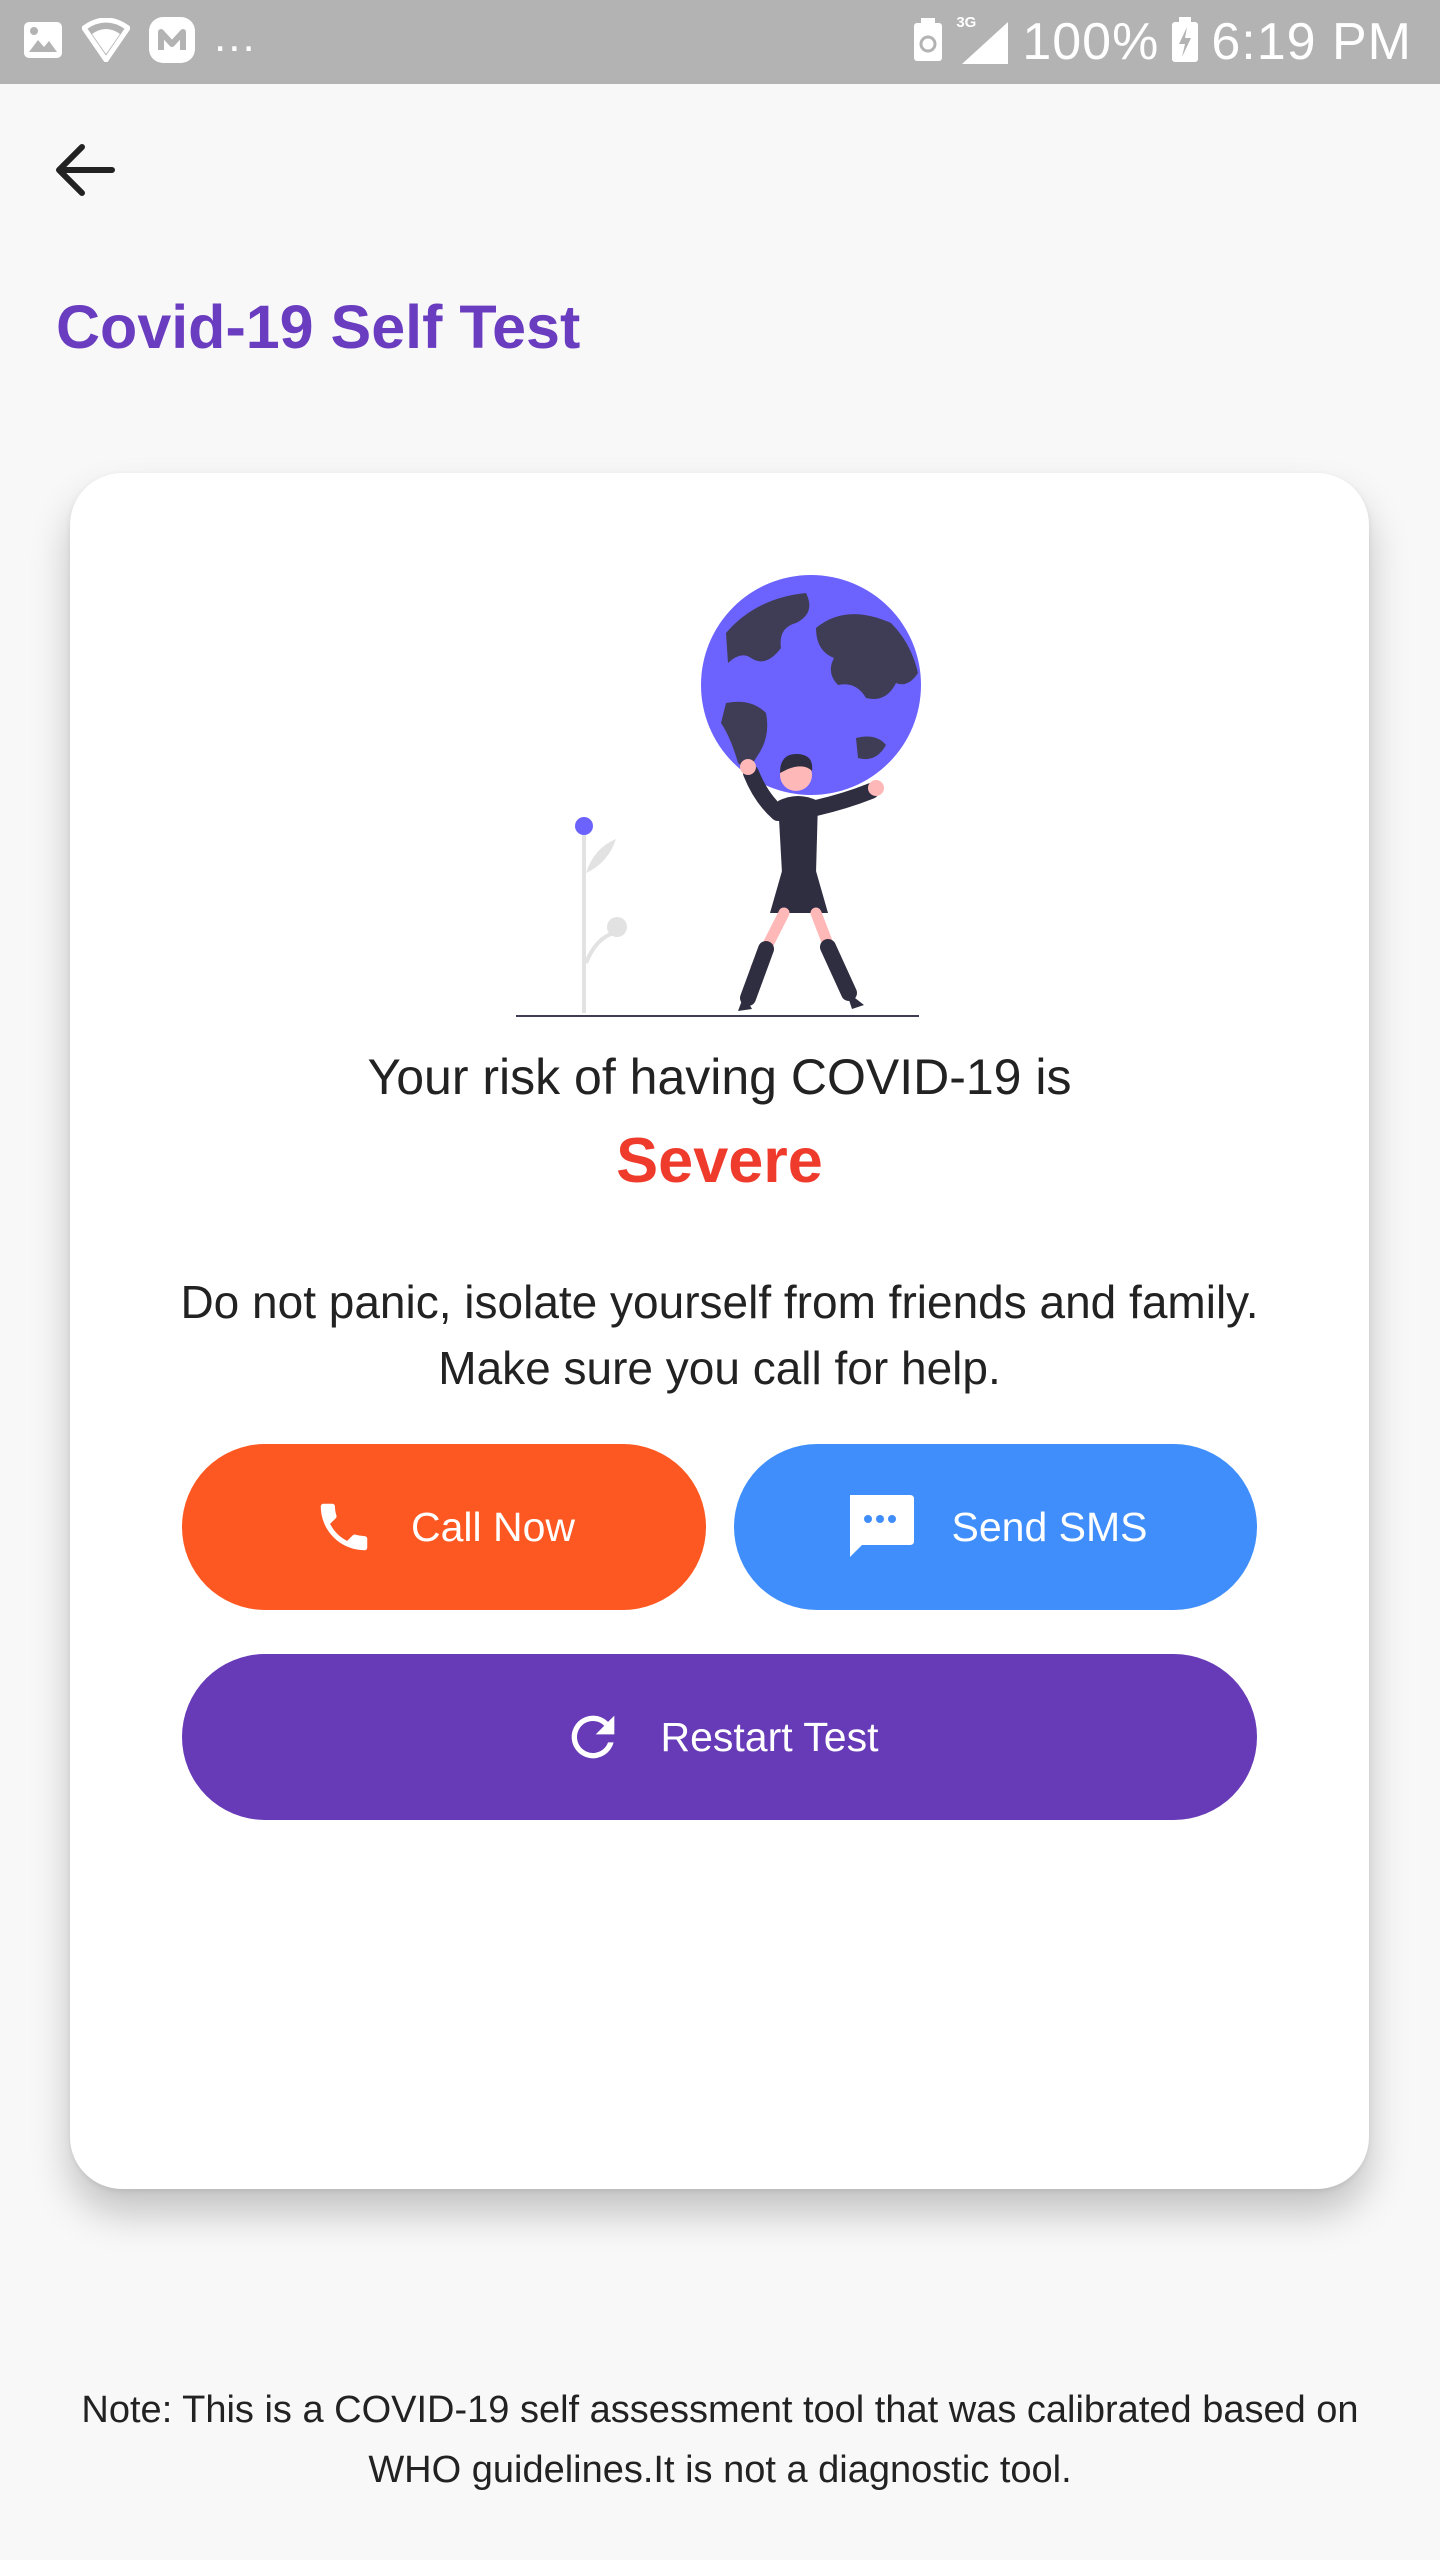  I want to click on back-arrow-icon, so click(85, 170).